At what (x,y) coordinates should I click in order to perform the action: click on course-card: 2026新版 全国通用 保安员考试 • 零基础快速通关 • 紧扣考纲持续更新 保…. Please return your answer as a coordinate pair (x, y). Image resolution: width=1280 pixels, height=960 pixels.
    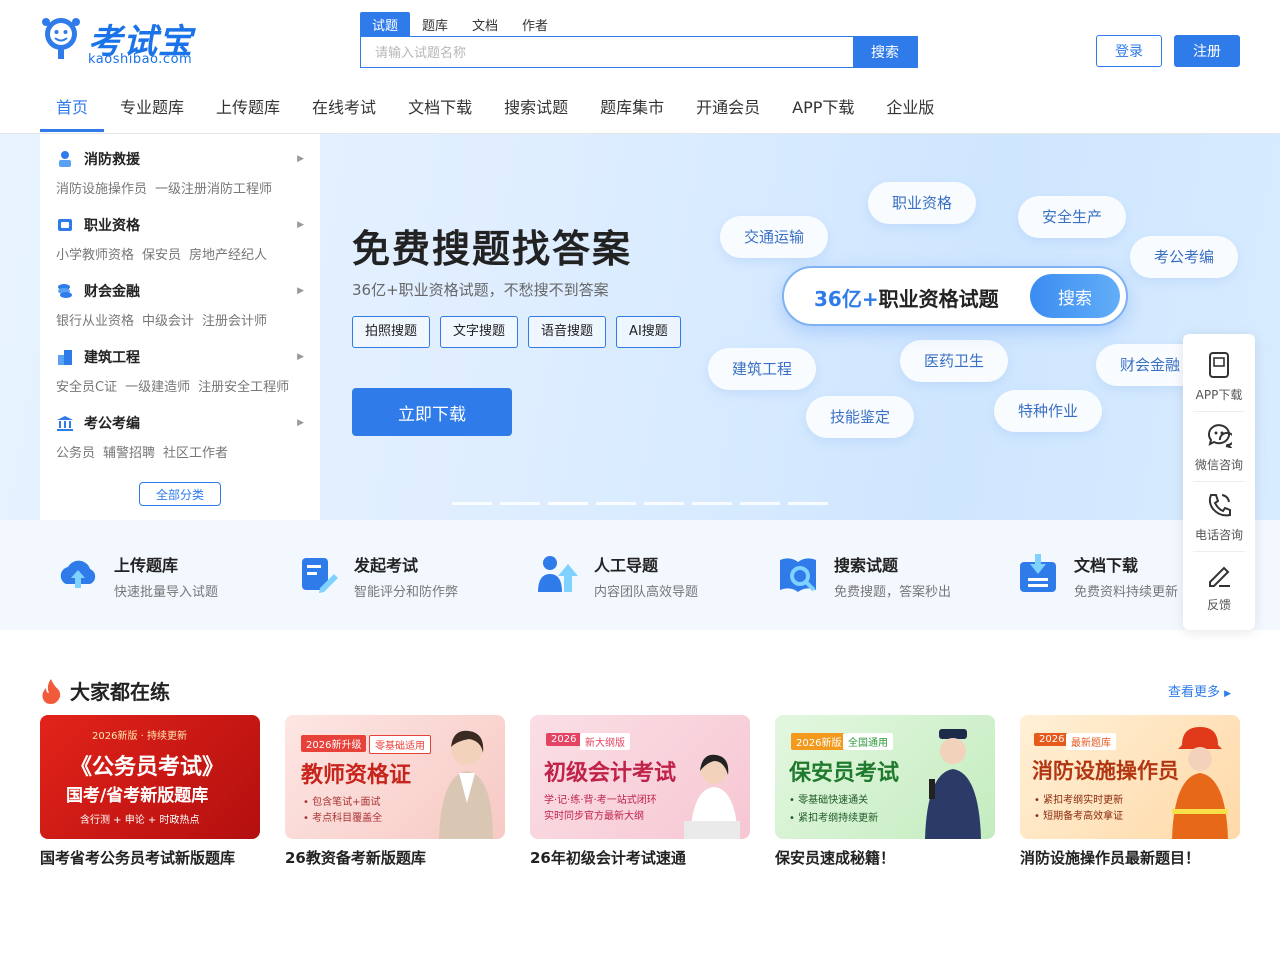
    Looking at the image, I should click on (885, 791).